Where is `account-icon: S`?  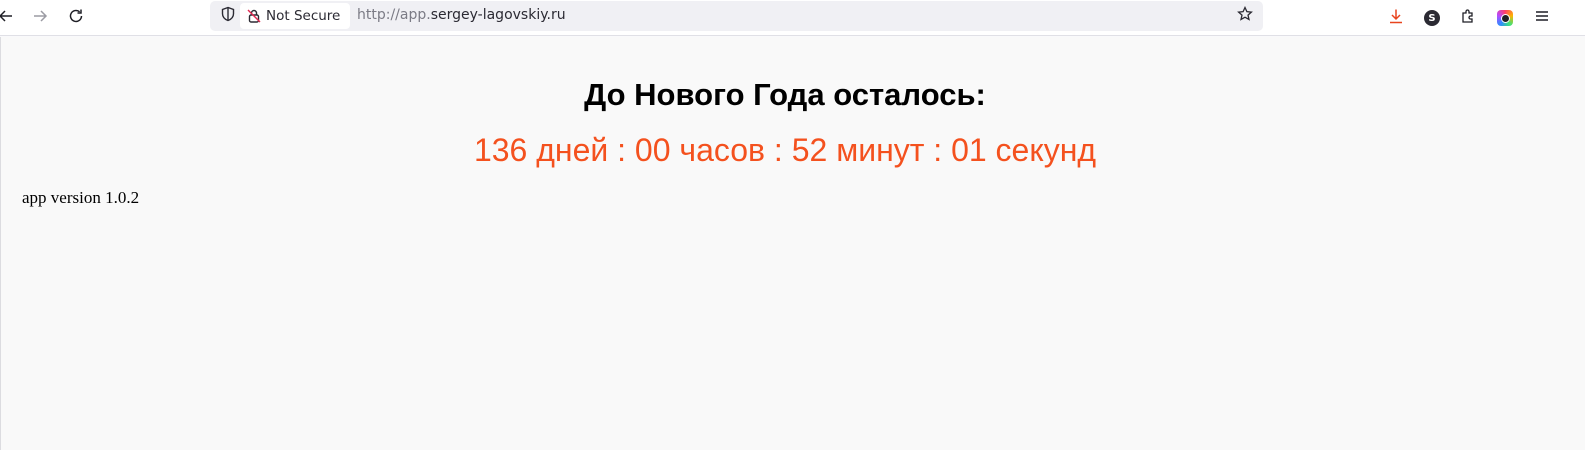
account-icon: S is located at coordinates (1432, 18).